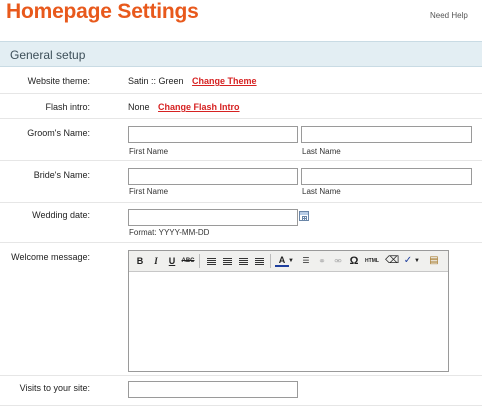 The height and width of the screenshot is (418, 500). Describe the element at coordinates (50, 257) in the screenshot. I see `welcome-message-label: Welcome message:` at that location.